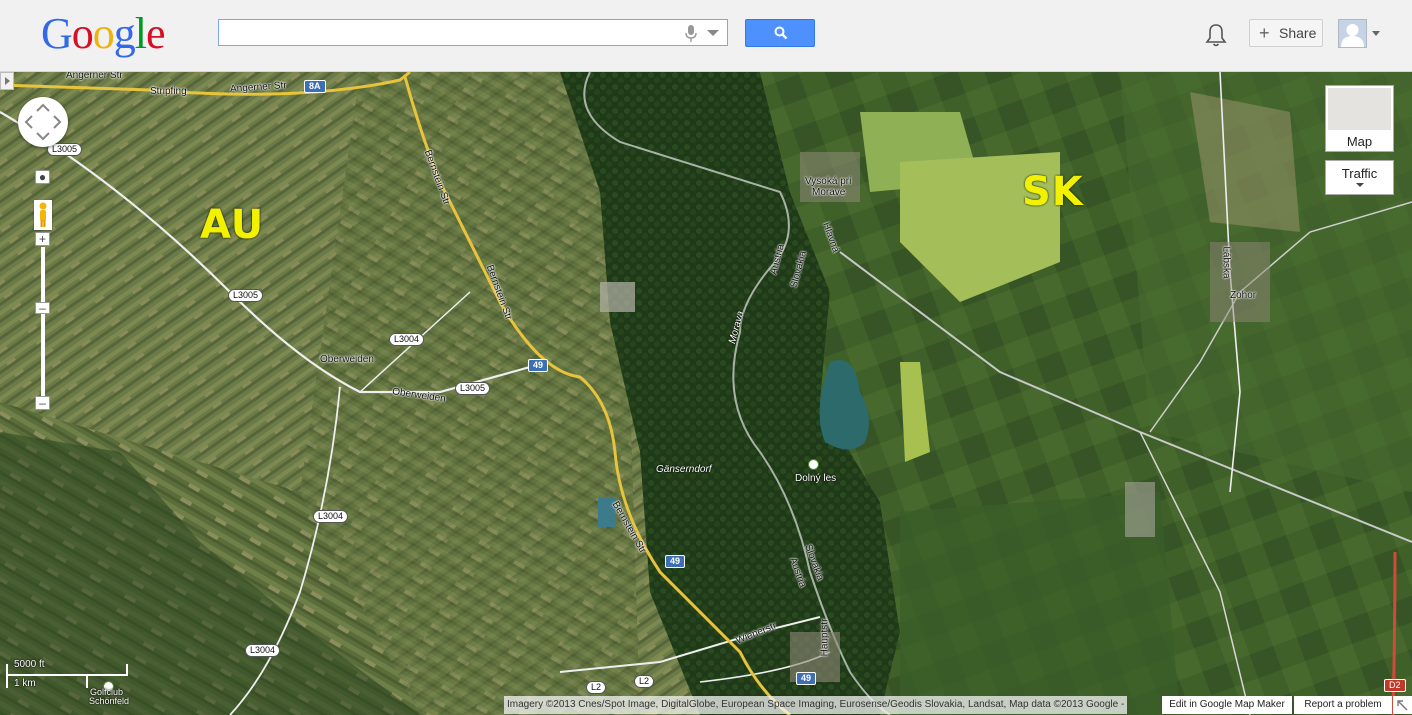 The image size is (1412, 715). I want to click on country-label-slovakia: SK, so click(1053, 192).